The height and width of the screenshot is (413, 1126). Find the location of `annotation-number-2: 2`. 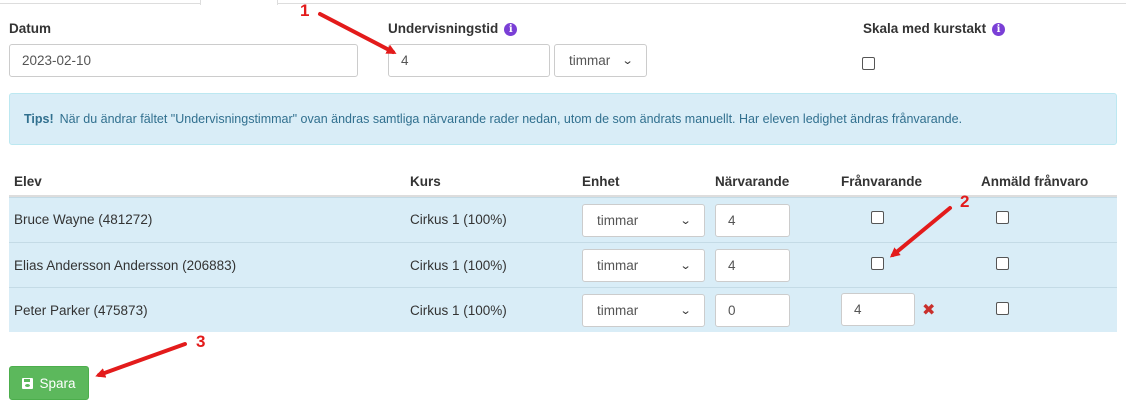

annotation-number-2: 2 is located at coordinates (965, 201).